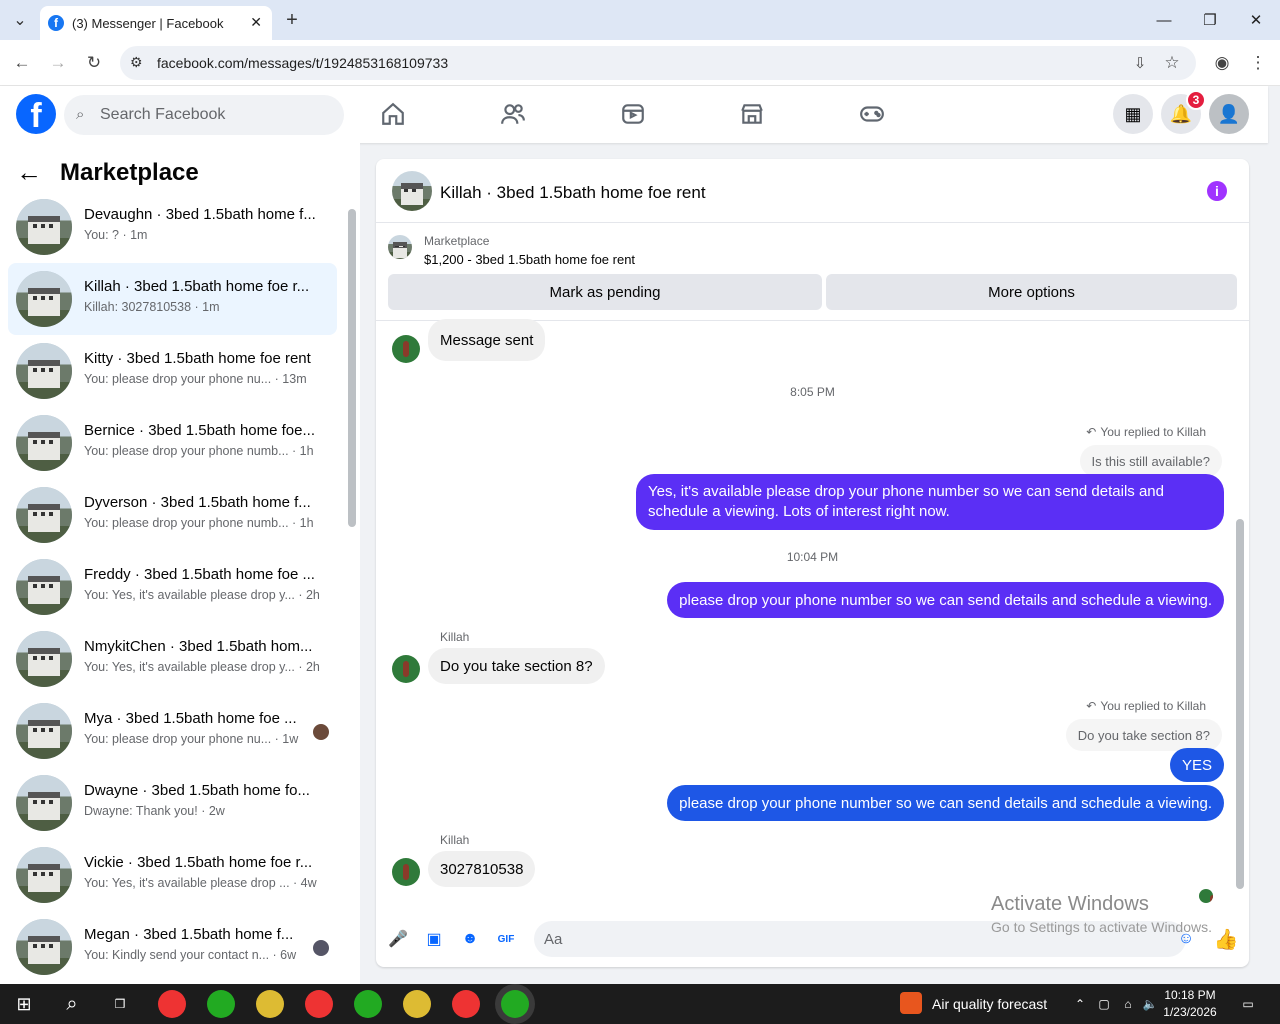  Describe the element at coordinates (292, 20) in the screenshot. I see `new-tab-button: +` at that location.